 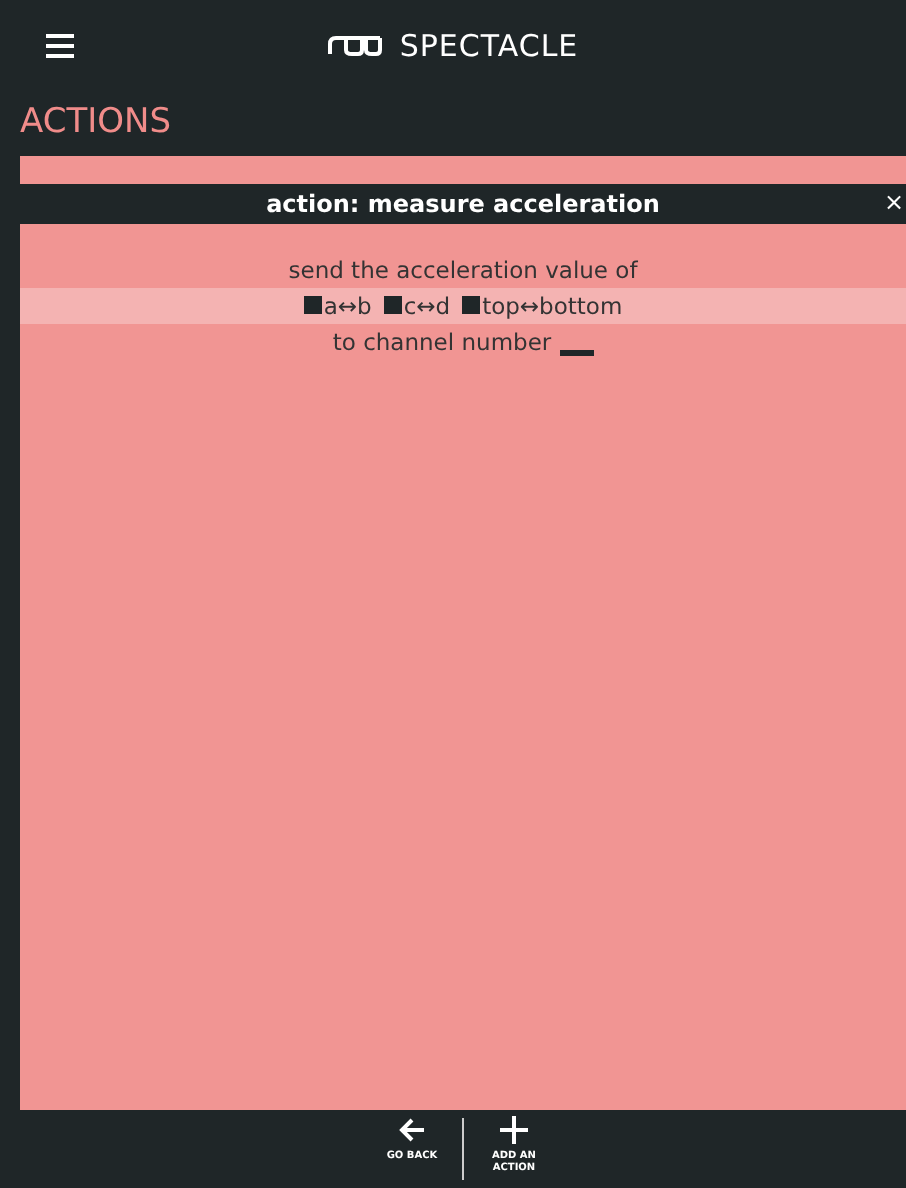 What do you see at coordinates (412, 1130) in the screenshot?
I see `back-arrow-icon` at bounding box center [412, 1130].